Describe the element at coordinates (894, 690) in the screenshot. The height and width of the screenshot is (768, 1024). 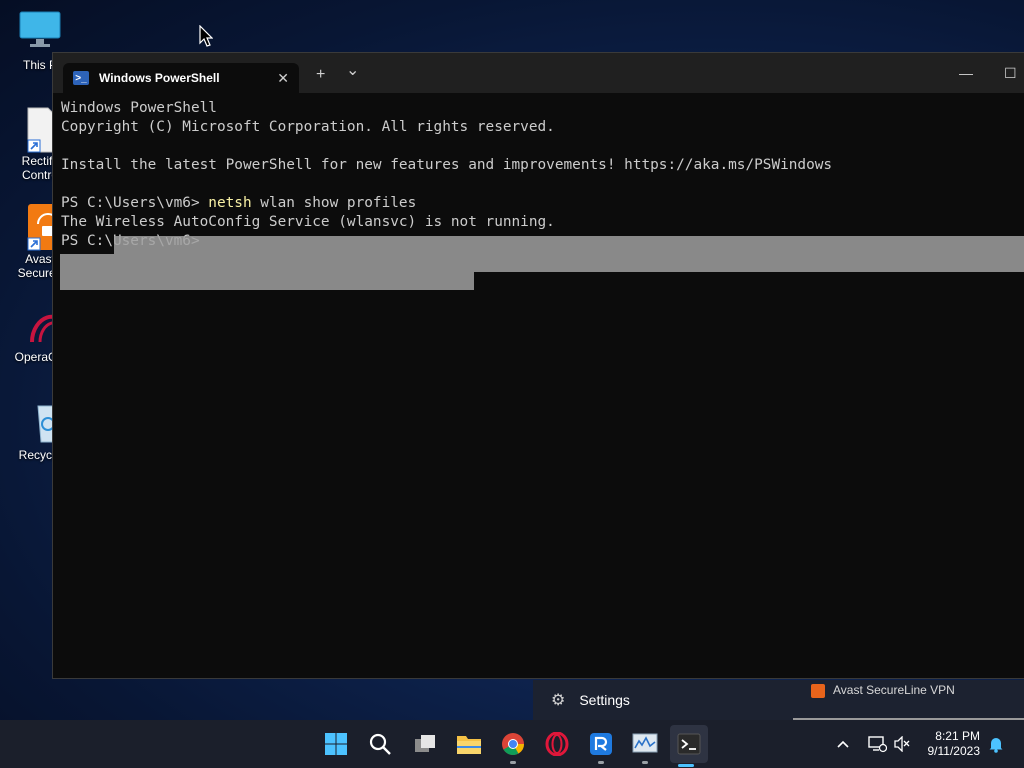
I see `vpn-label: Avast SecureLine VPN` at that location.